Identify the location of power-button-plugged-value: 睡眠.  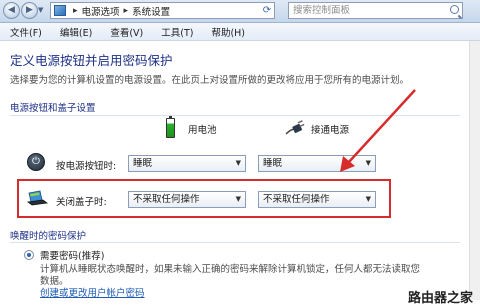
(273, 163).